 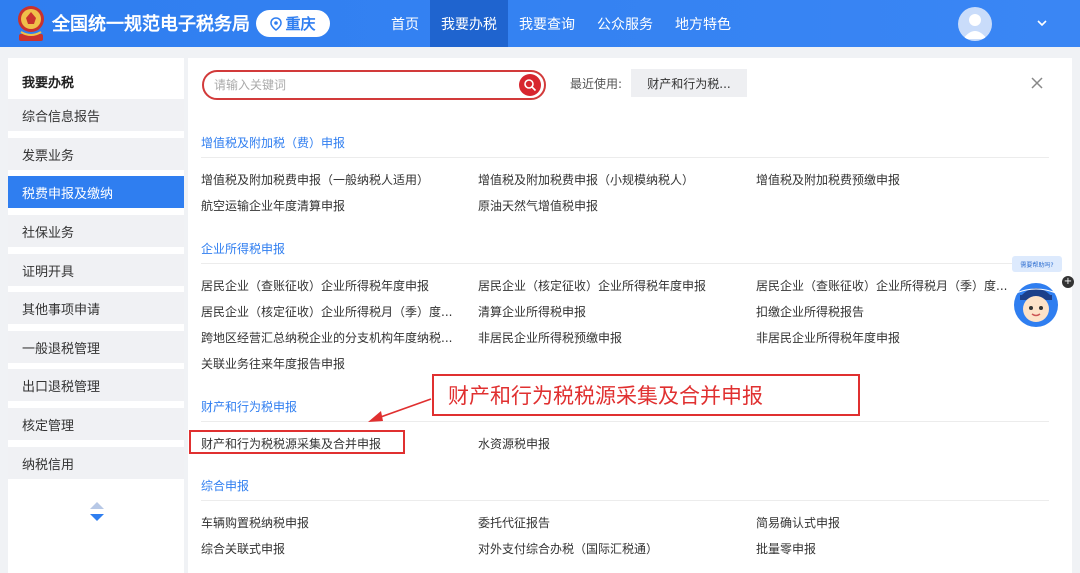 I want to click on location-pin-icon, so click(x=276, y=23).